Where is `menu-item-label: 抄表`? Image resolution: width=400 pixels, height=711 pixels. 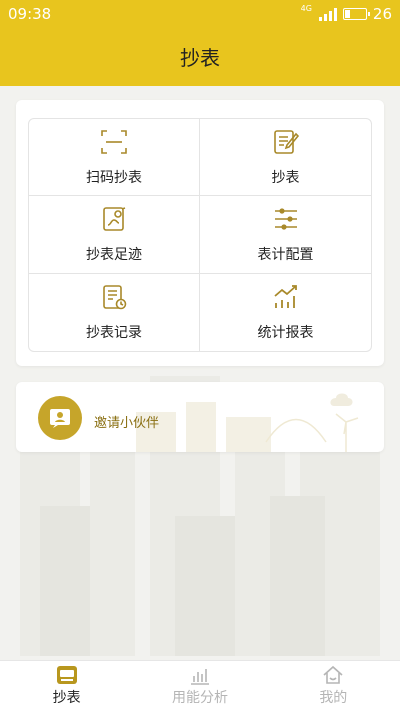 menu-item-label: 抄表 is located at coordinates (285, 178).